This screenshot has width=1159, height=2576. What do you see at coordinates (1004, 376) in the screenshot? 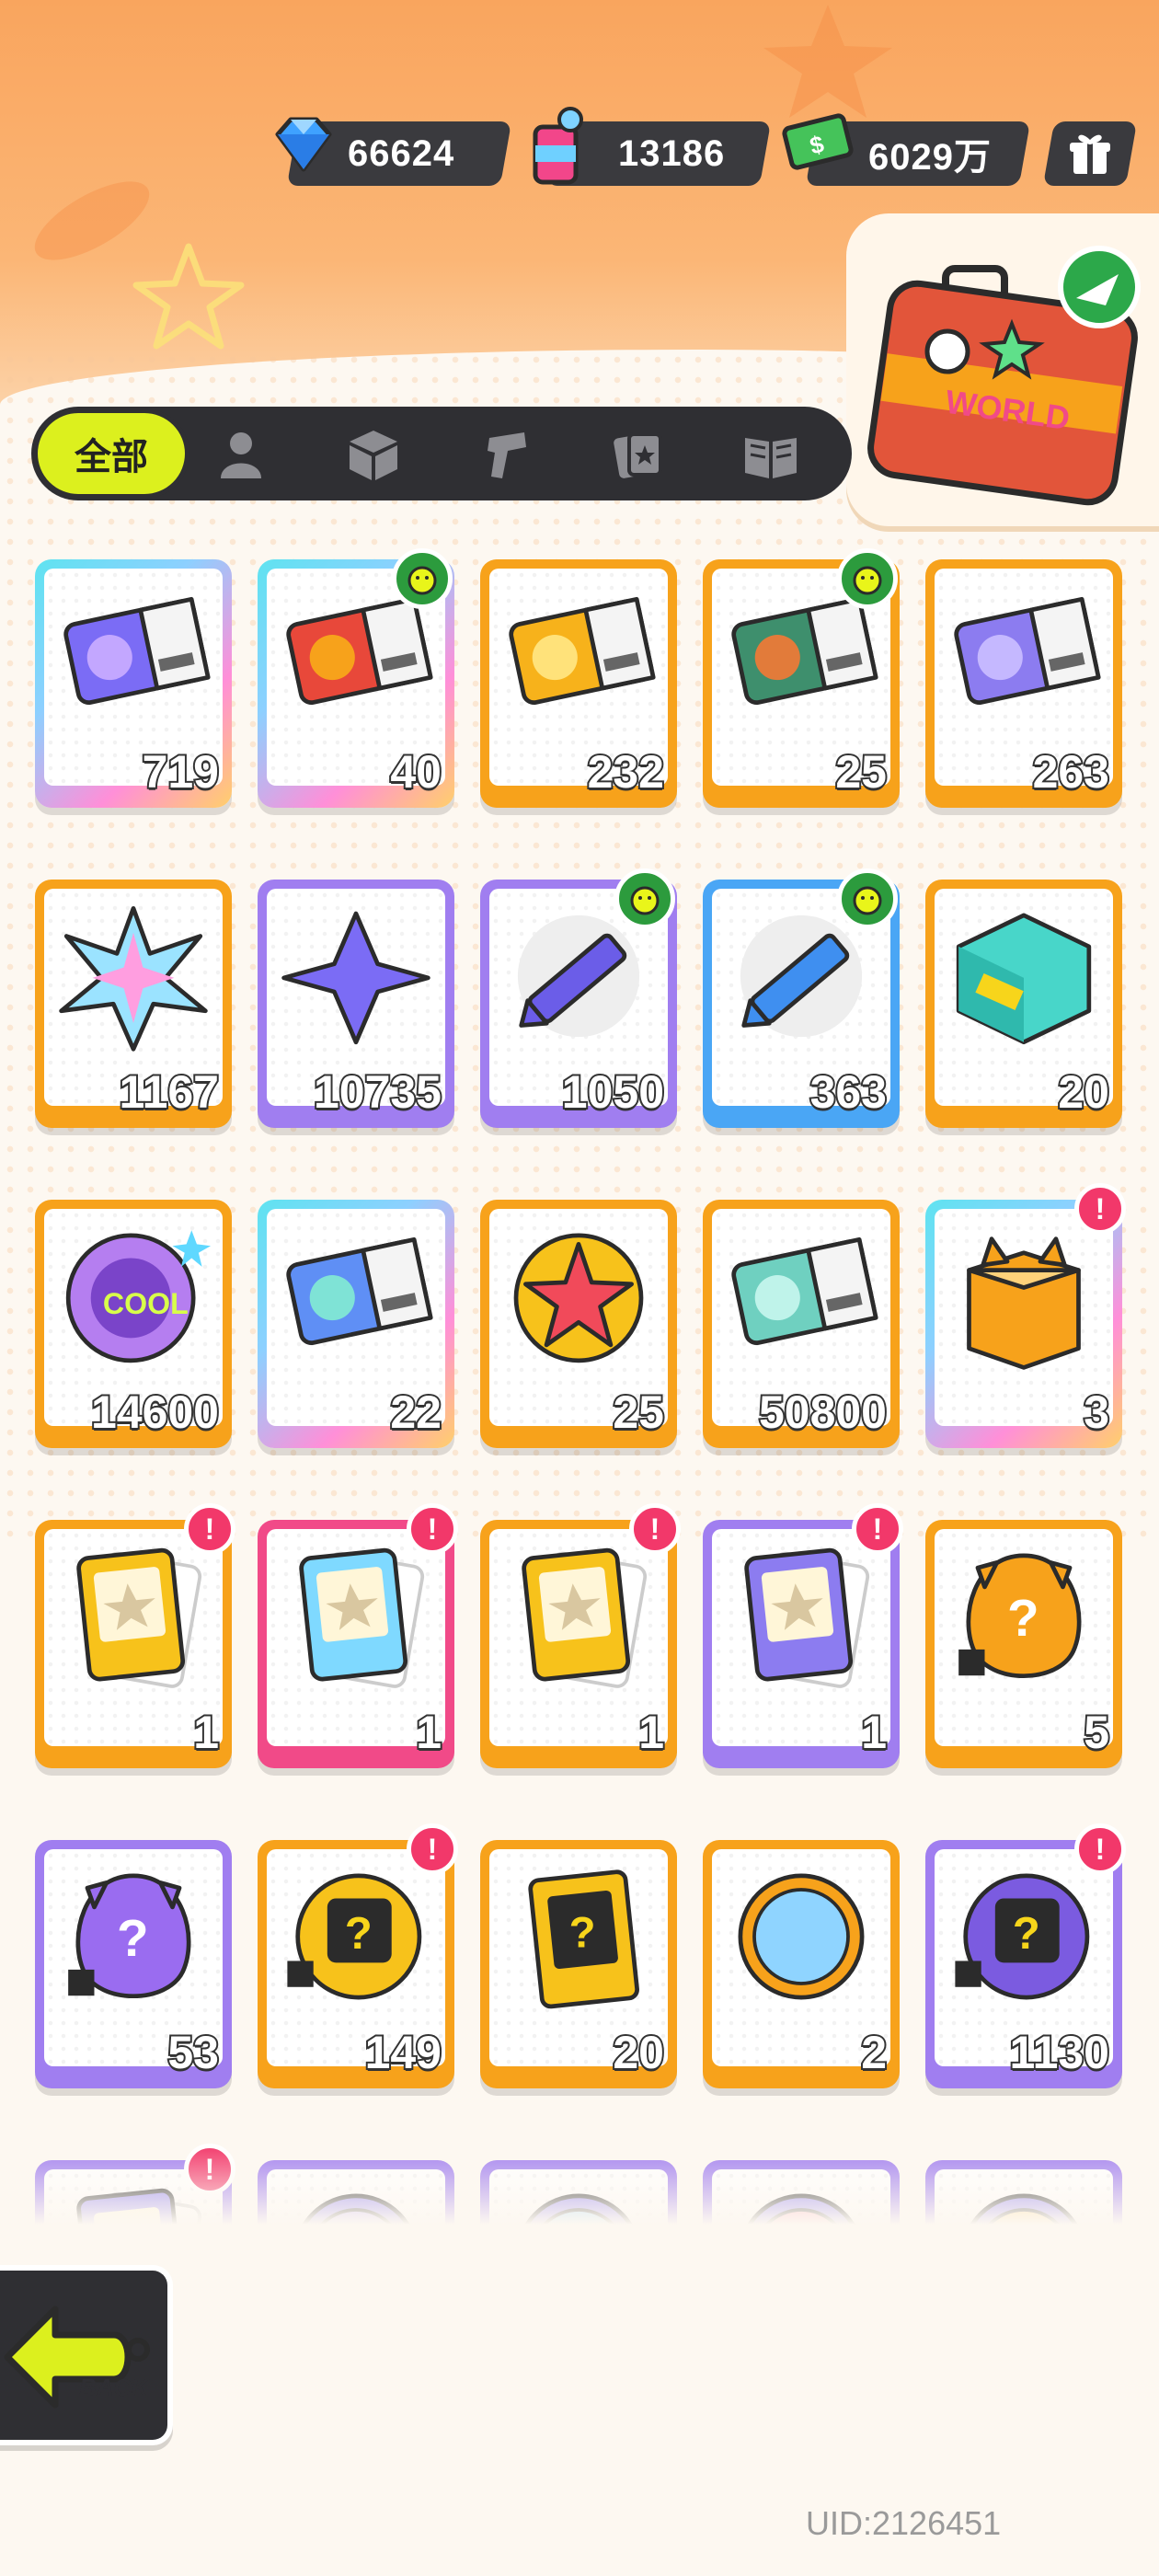
I see `suitcase-world-icon: WORLD` at bounding box center [1004, 376].